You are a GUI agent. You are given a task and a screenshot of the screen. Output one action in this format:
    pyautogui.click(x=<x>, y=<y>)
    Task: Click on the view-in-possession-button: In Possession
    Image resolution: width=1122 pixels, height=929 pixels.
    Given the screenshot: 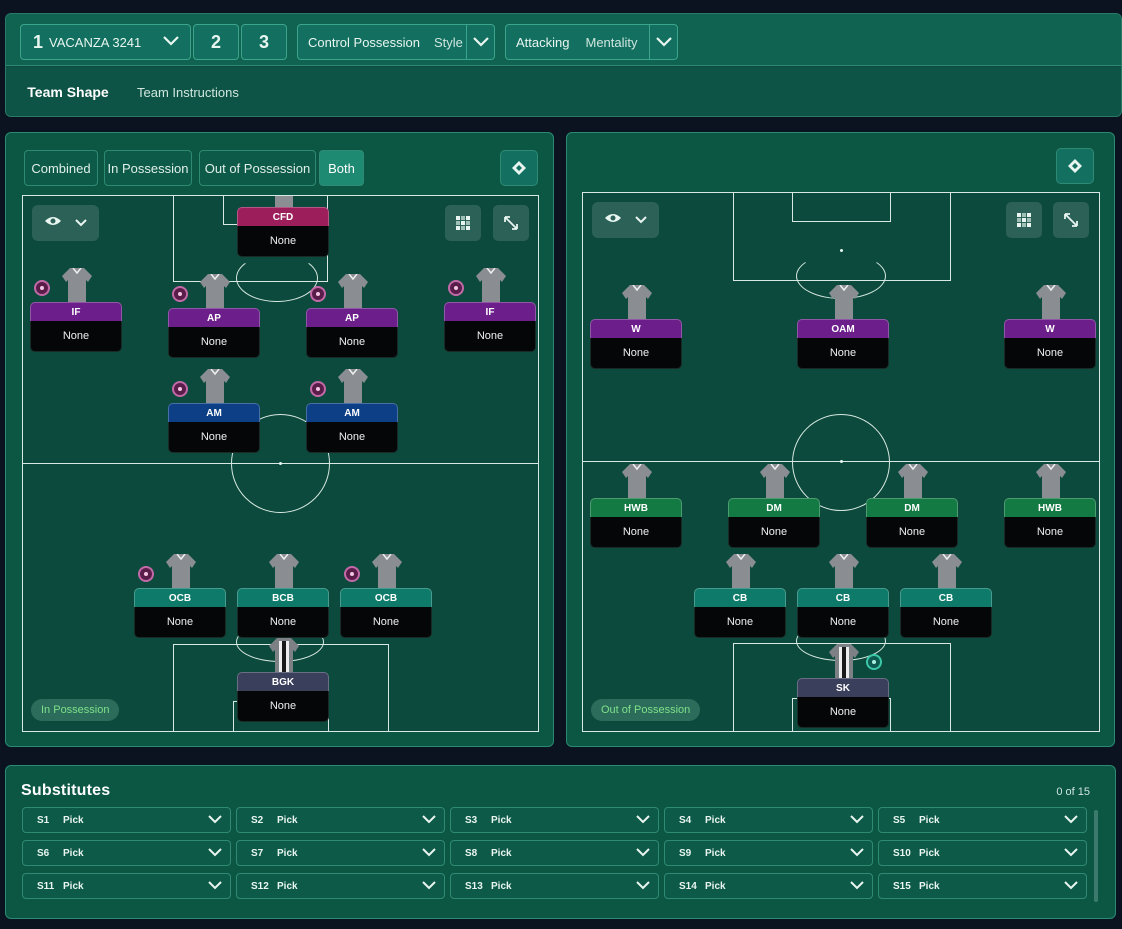 What is the action you would take?
    pyautogui.click(x=148, y=168)
    